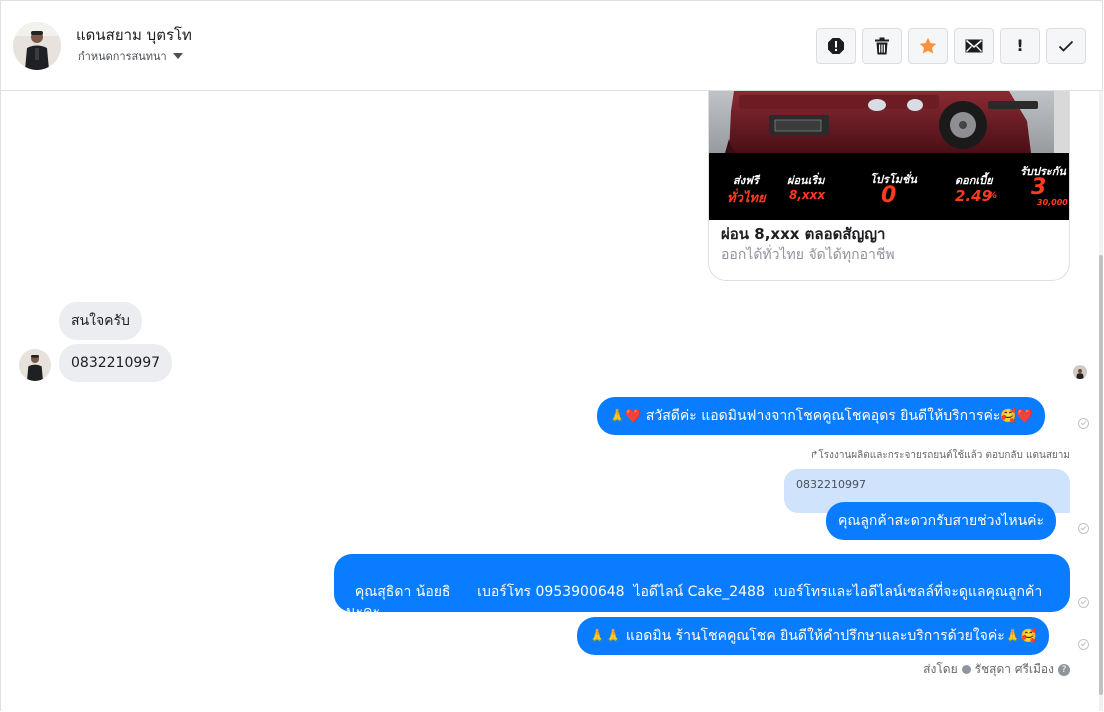 The image size is (1104, 712). I want to click on contact-avatar-small, so click(35, 365).